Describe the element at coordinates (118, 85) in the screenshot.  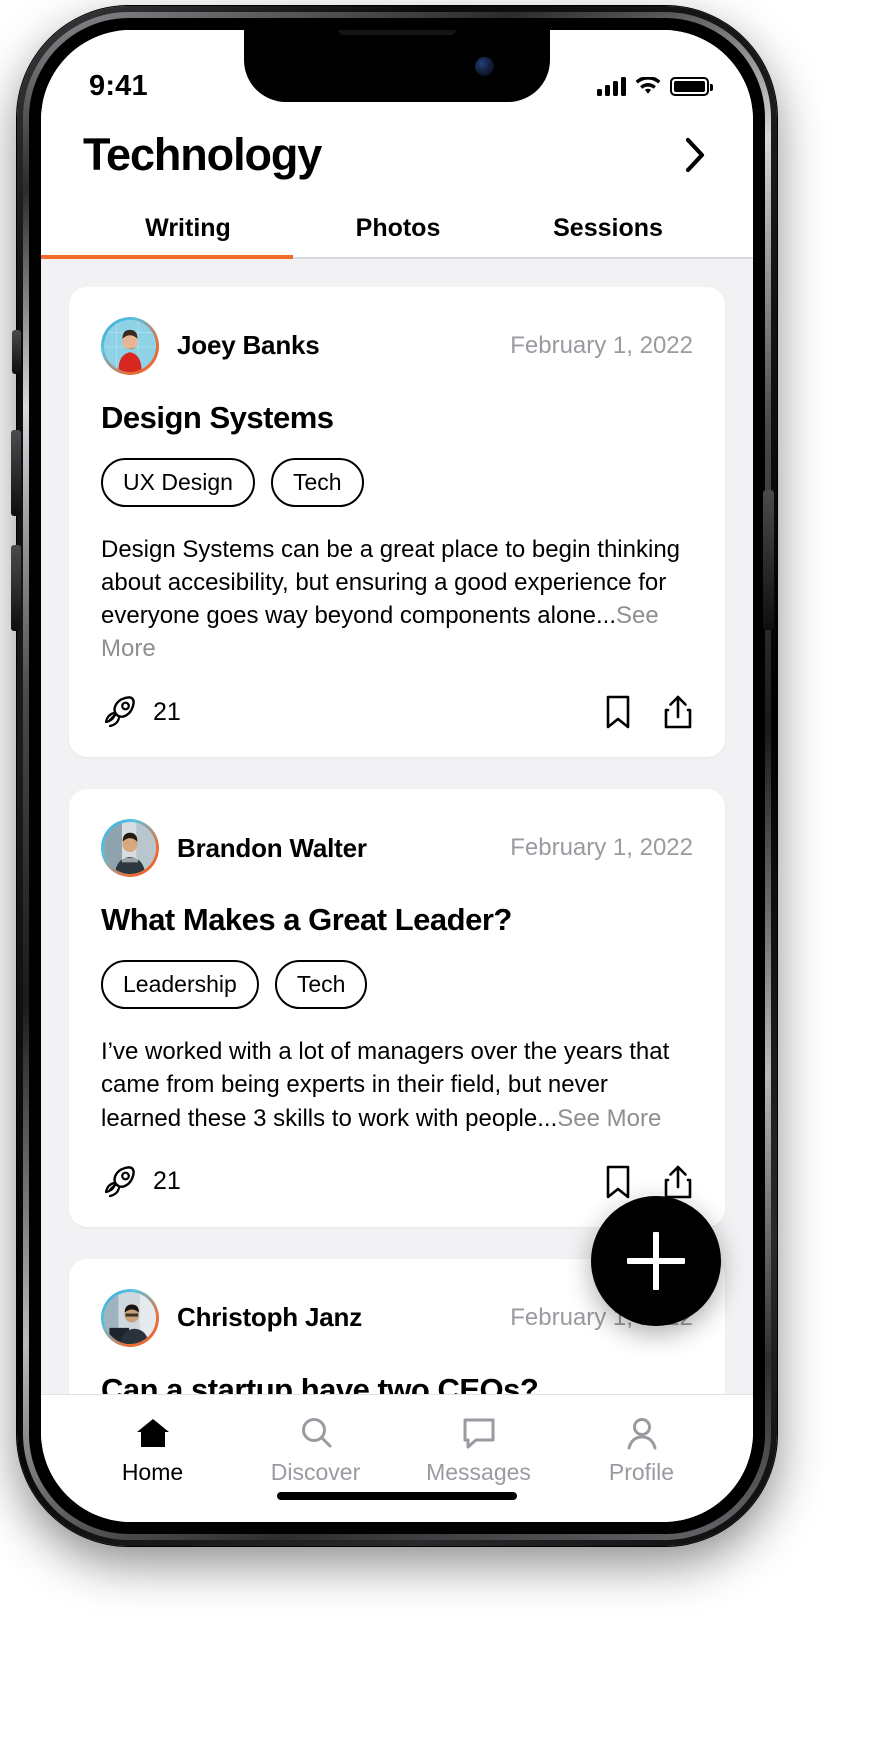
I see `status-time: 9:41` at that location.